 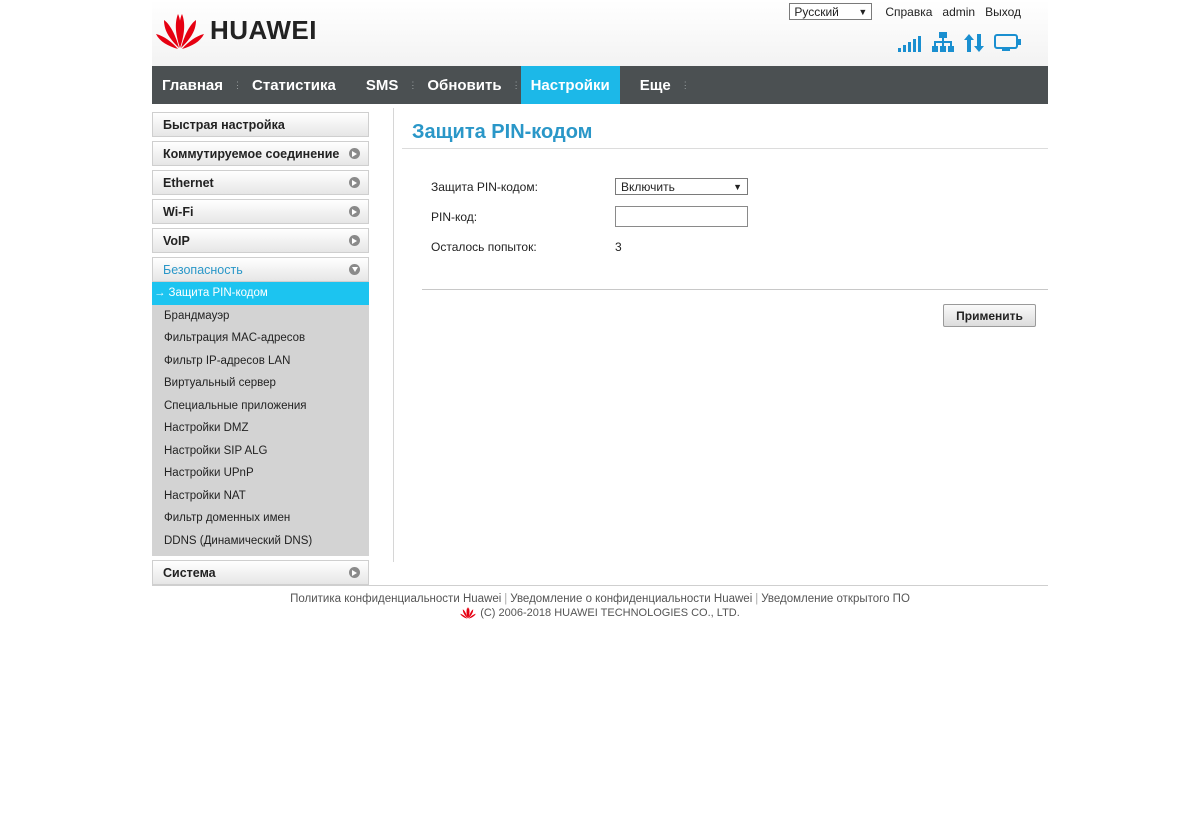 I want to click on sidebar-item-ethernet: Ethernet, so click(x=260, y=182).